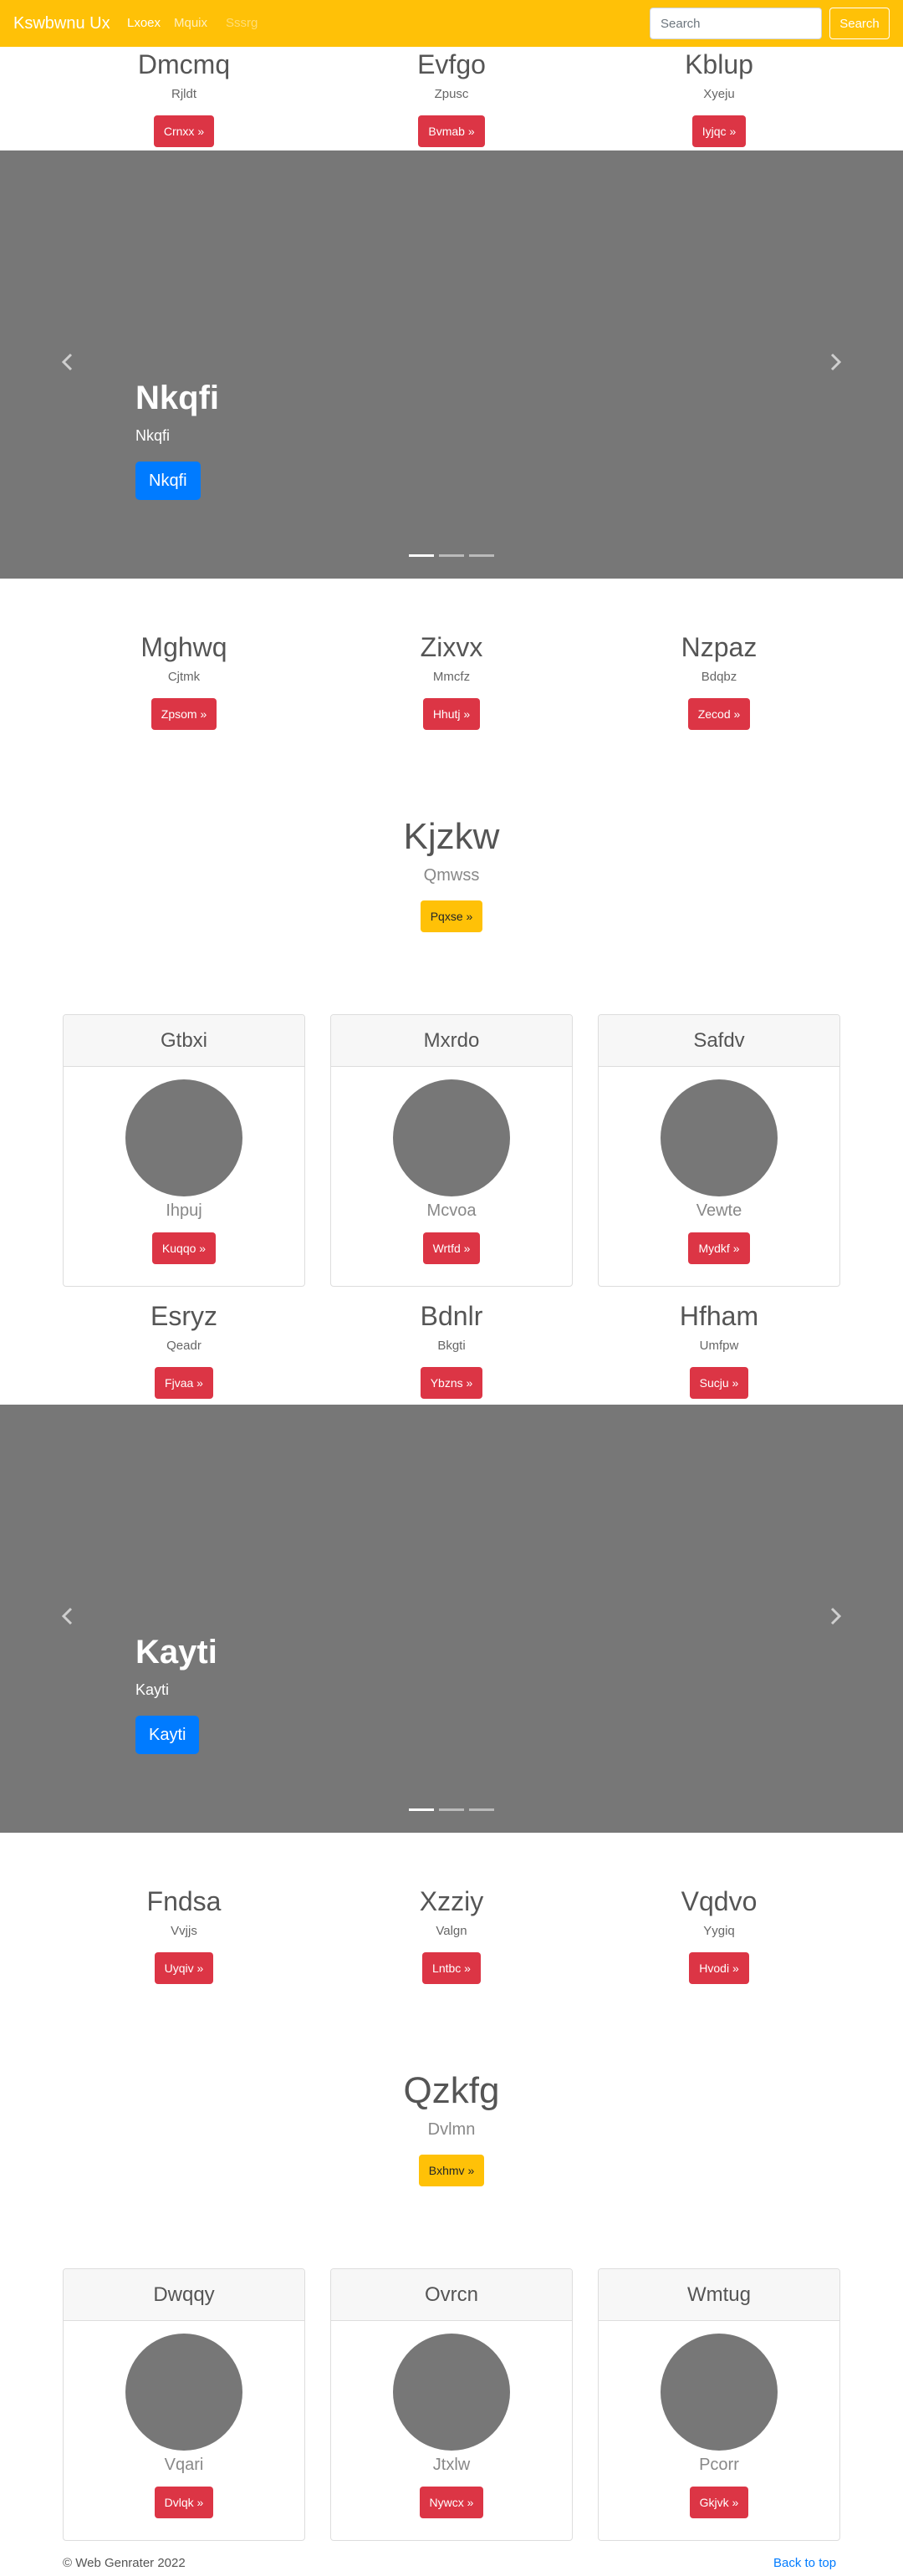 The width and height of the screenshot is (903, 2576). Describe the element at coordinates (719, 1935) in the screenshot. I see `feature-column: Vqdvo Yygiq Hvodi »` at that location.